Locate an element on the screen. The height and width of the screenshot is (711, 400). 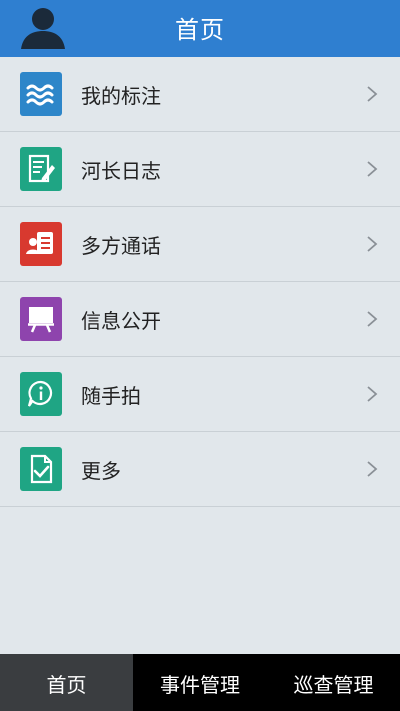
menu-item-more: 更多 is located at coordinates (200, 469).